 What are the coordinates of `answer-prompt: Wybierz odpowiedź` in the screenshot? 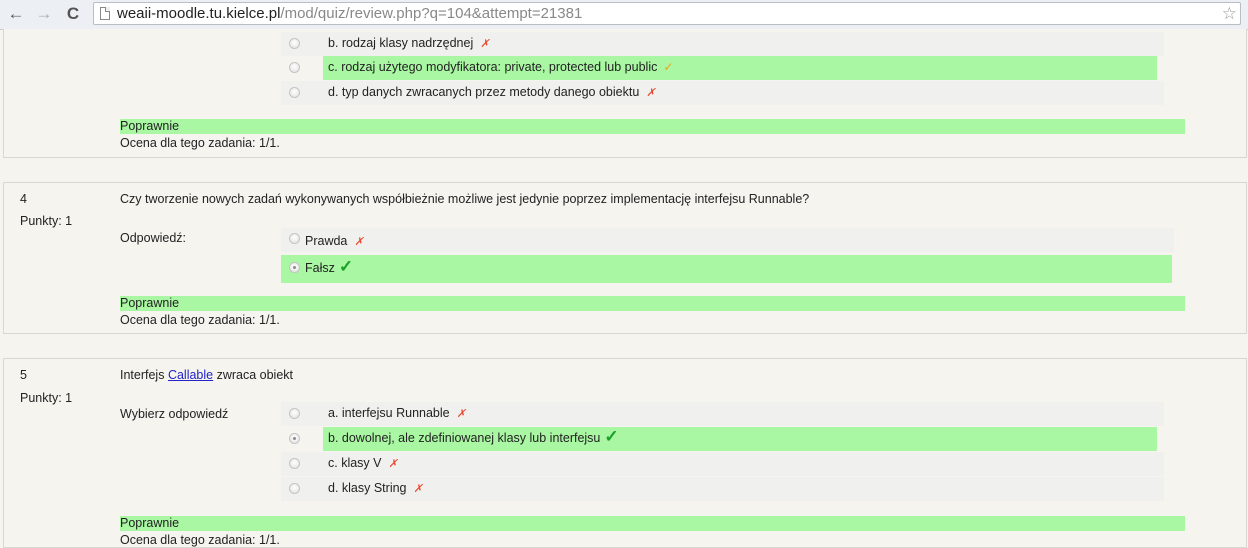 It's located at (174, 414).